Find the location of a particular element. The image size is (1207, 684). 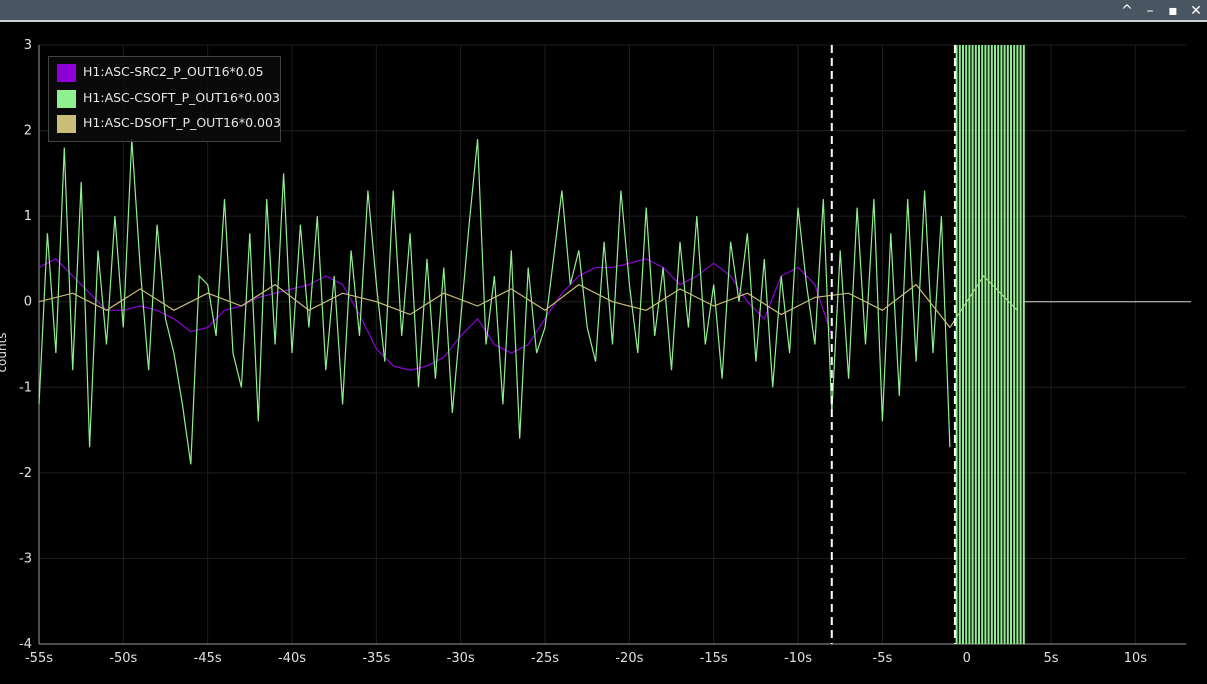

window-titlebar: ^ – ▪ ✕ is located at coordinates (603, 11).